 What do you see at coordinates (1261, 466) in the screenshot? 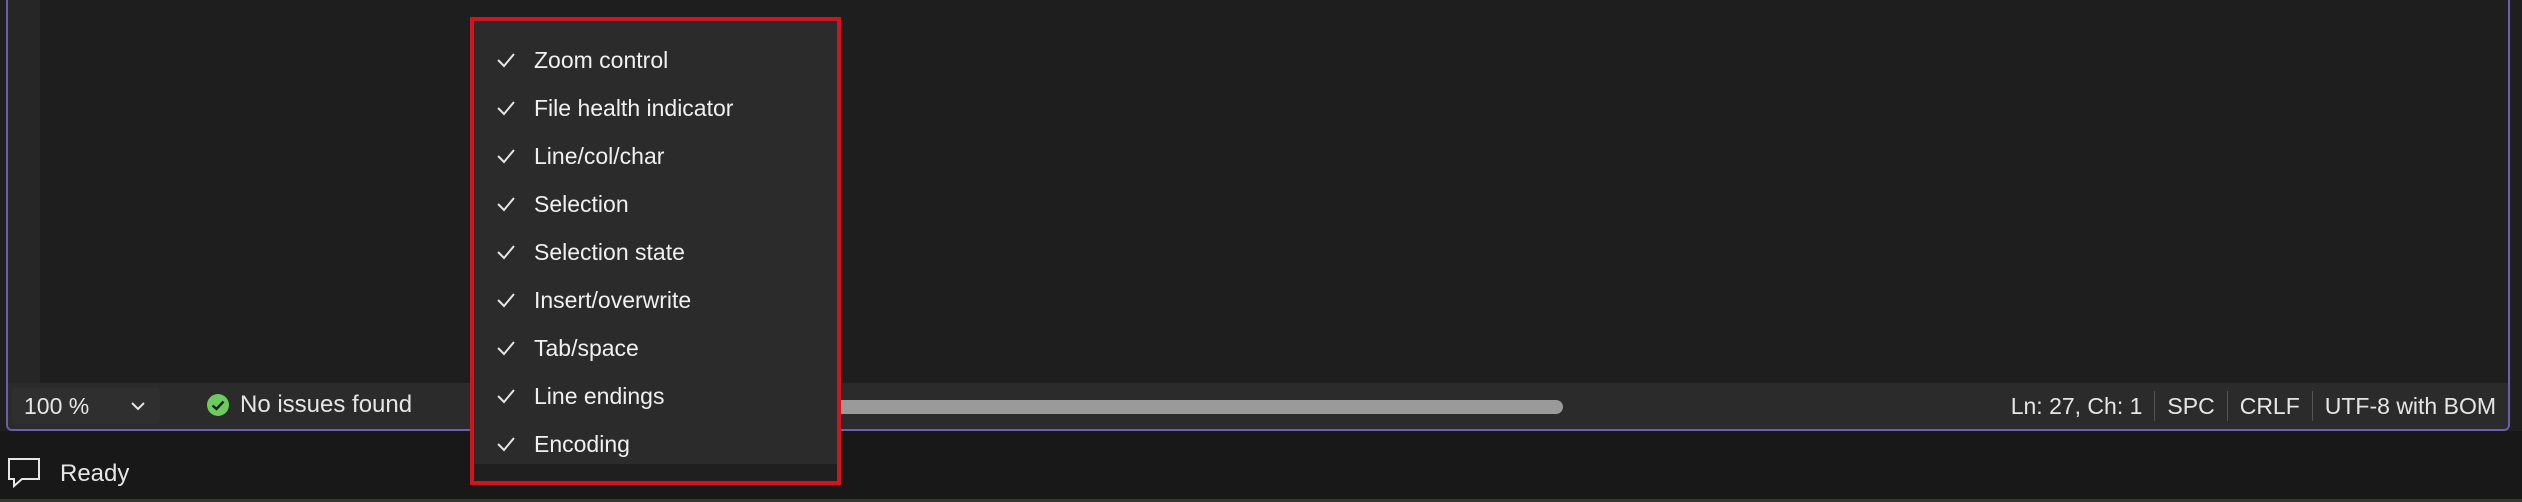
I see `app-status-bar: Ready` at bounding box center [1261, 466].